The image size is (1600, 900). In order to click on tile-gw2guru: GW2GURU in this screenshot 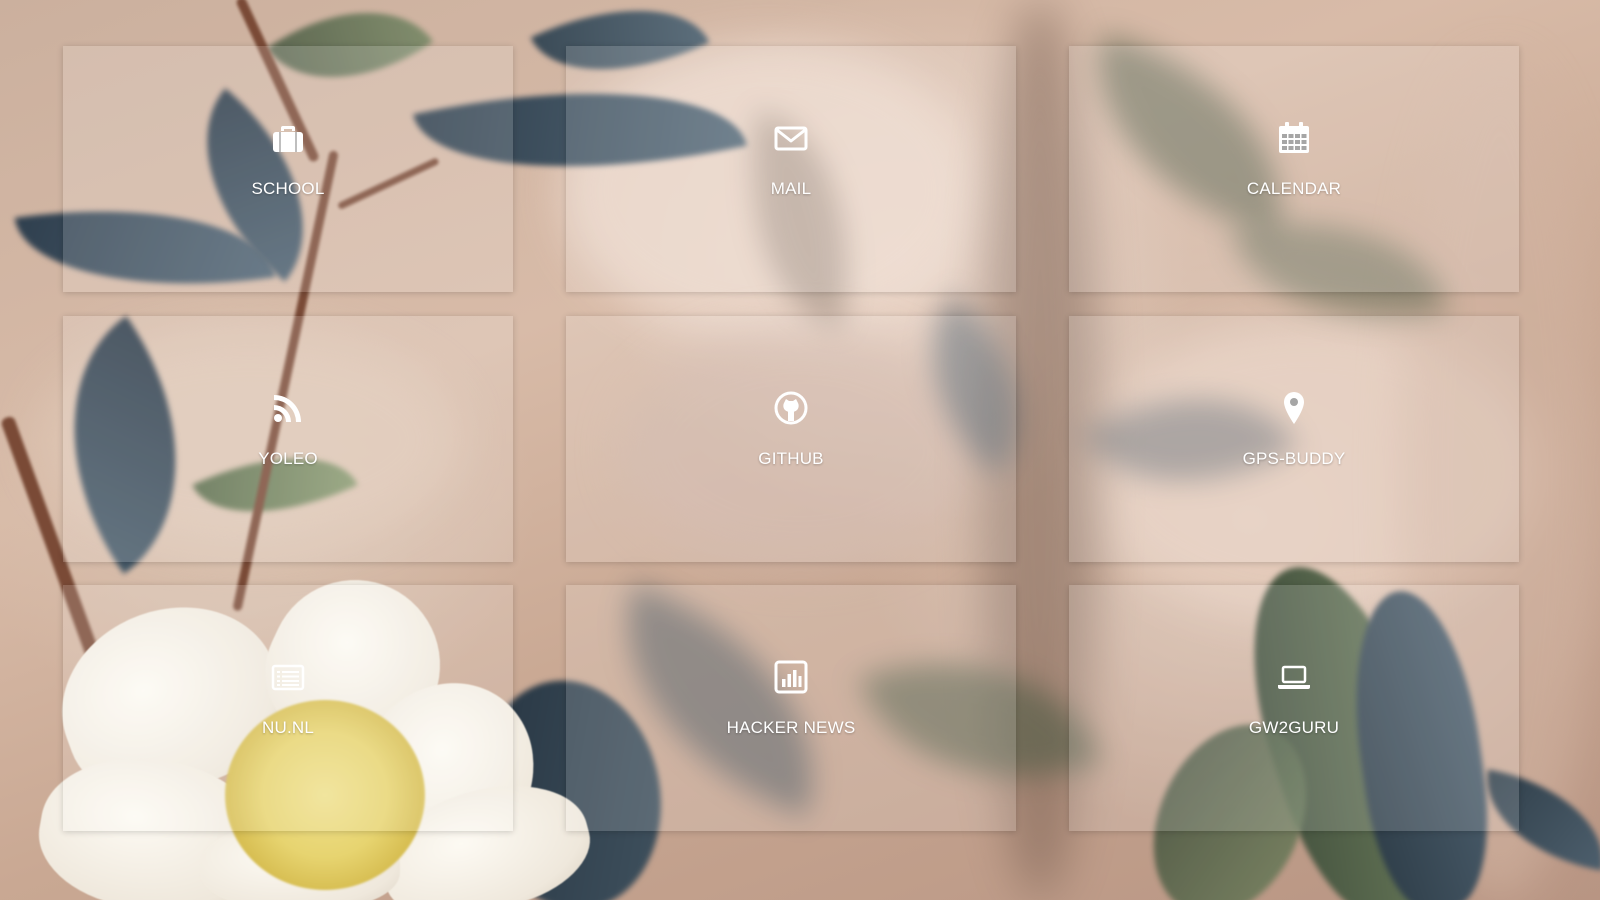, I will do `click(1294, 708)`.